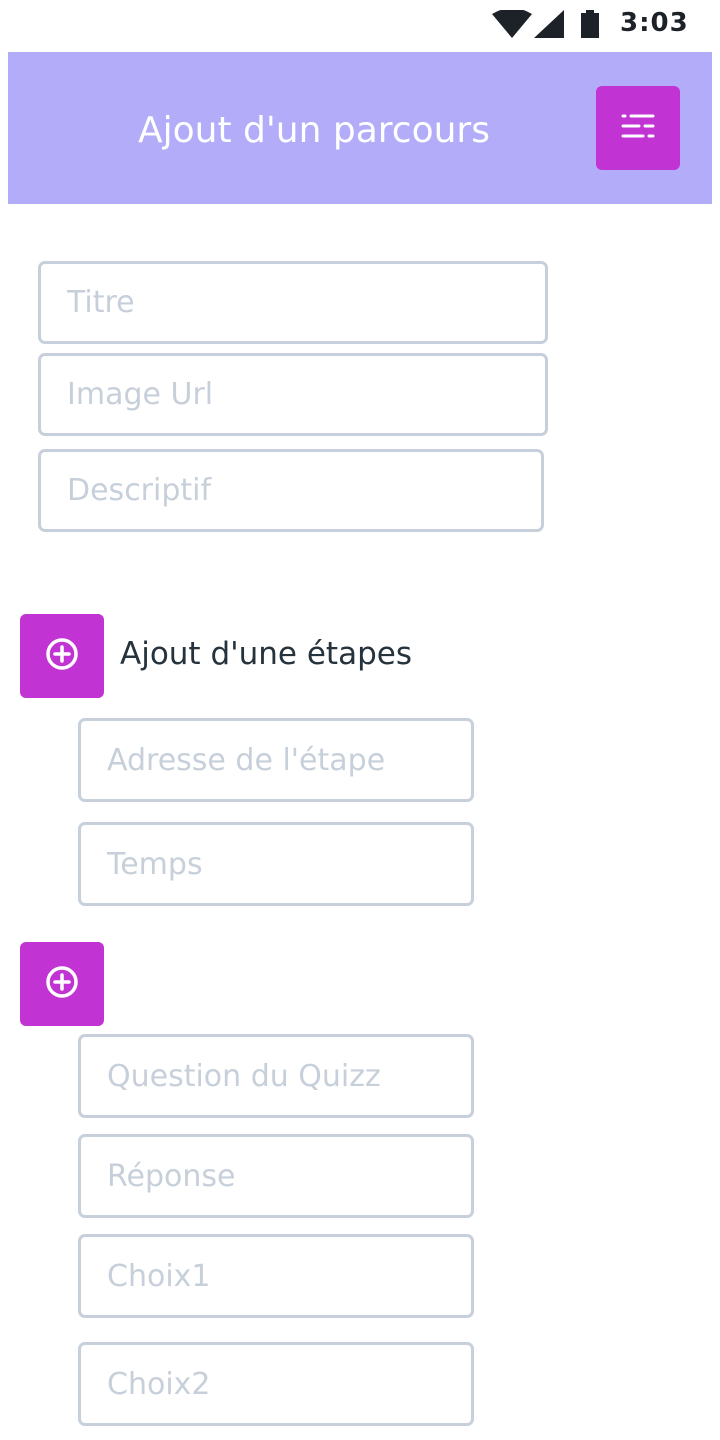  I want to click on quiz-choice1-input, so click(276, 1276).